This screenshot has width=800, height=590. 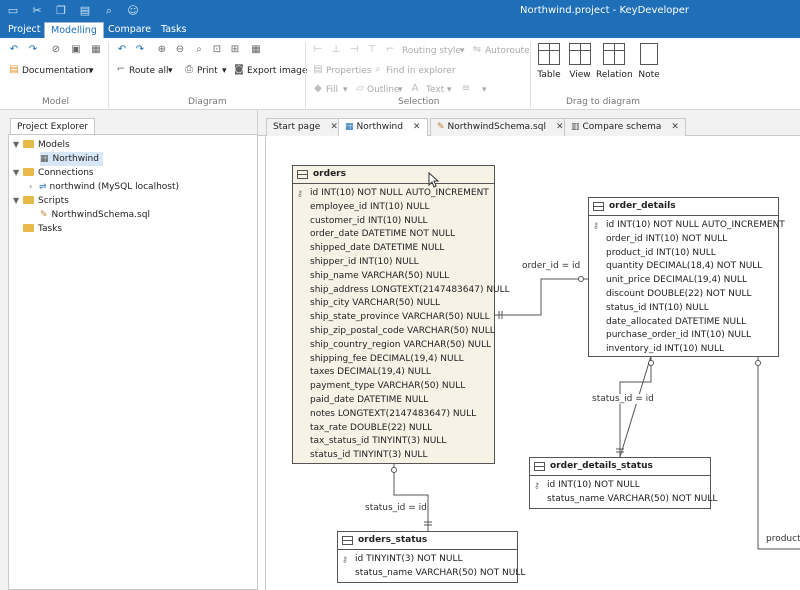 What do you see at coordinates (372, 50) in the screenshot?
I see `align-top-icon: ⊤` at bounding box center [372, 50].